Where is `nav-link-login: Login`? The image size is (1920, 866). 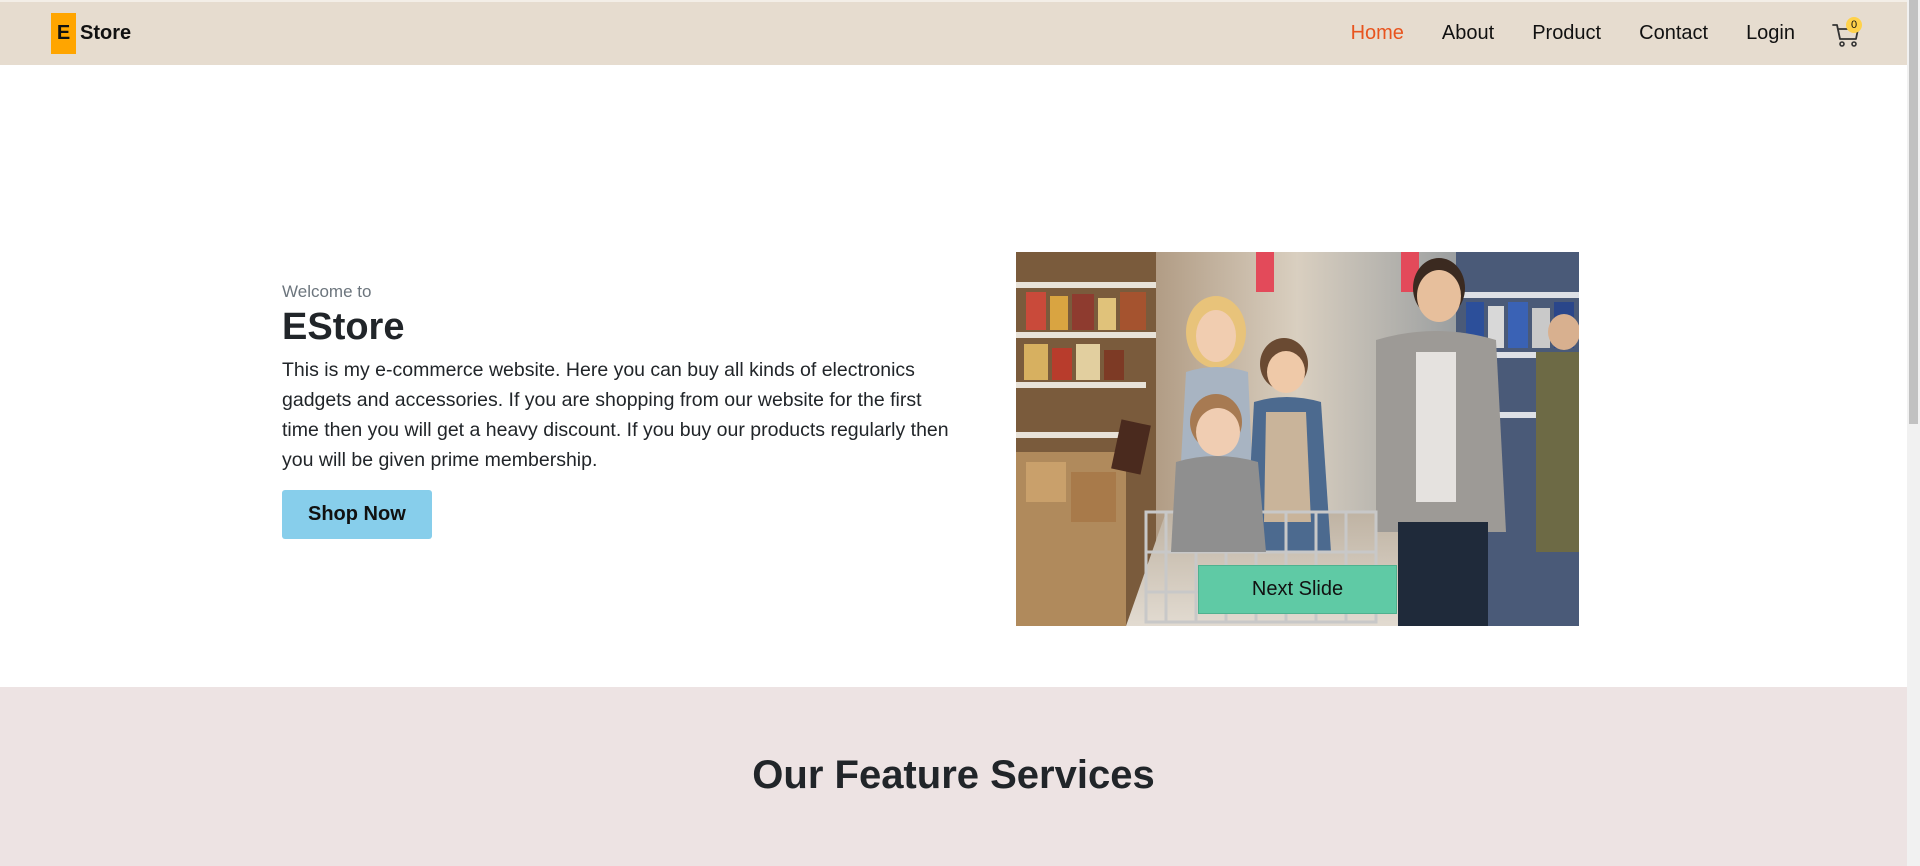 nav-link-login: Login is located at coordinates (1770, 33).